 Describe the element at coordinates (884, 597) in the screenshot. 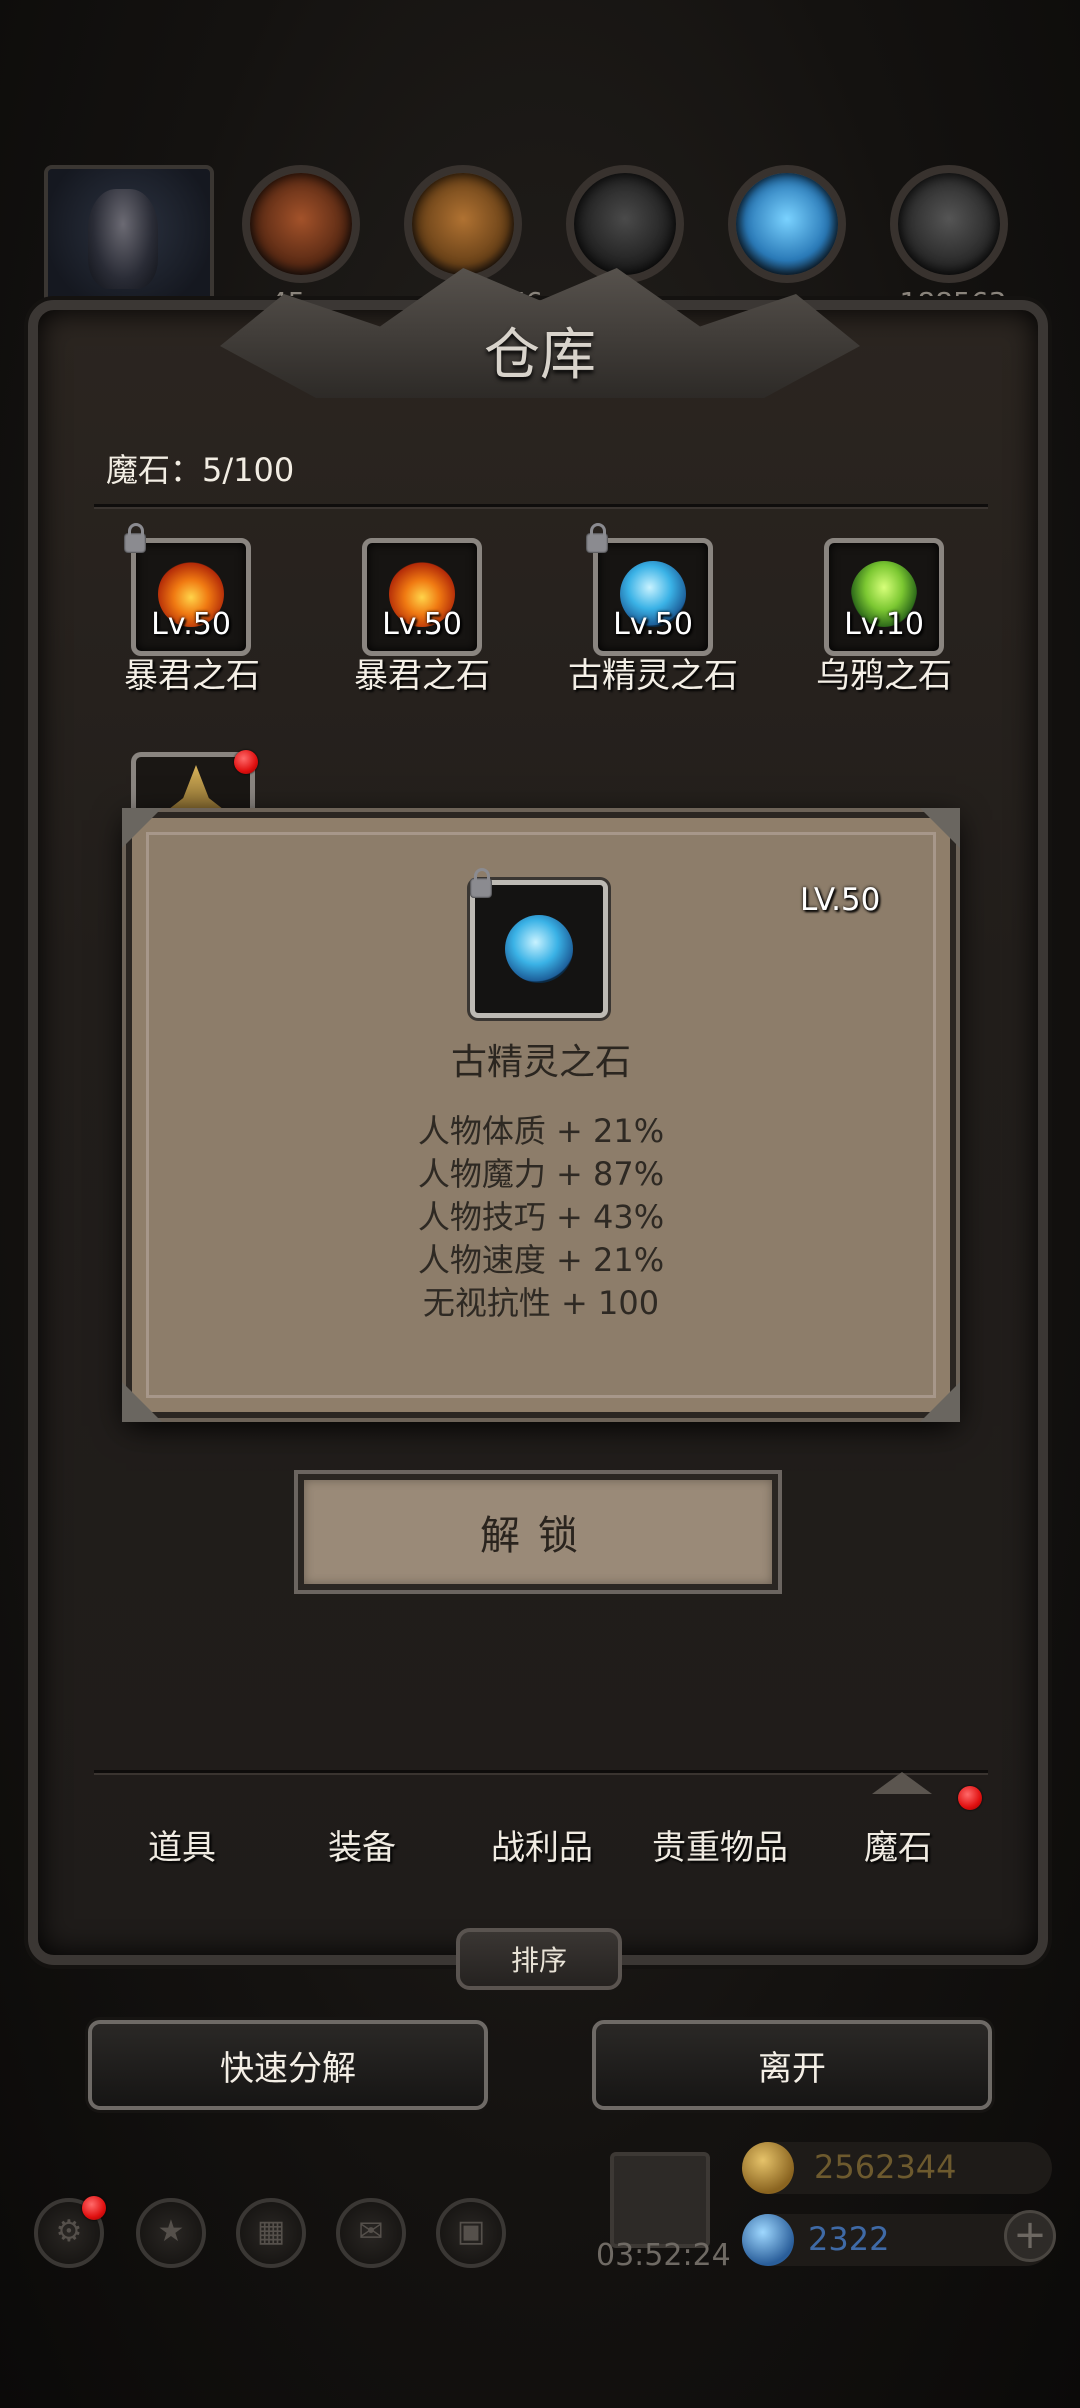

I see `item-slot: Lv.10` at that location.